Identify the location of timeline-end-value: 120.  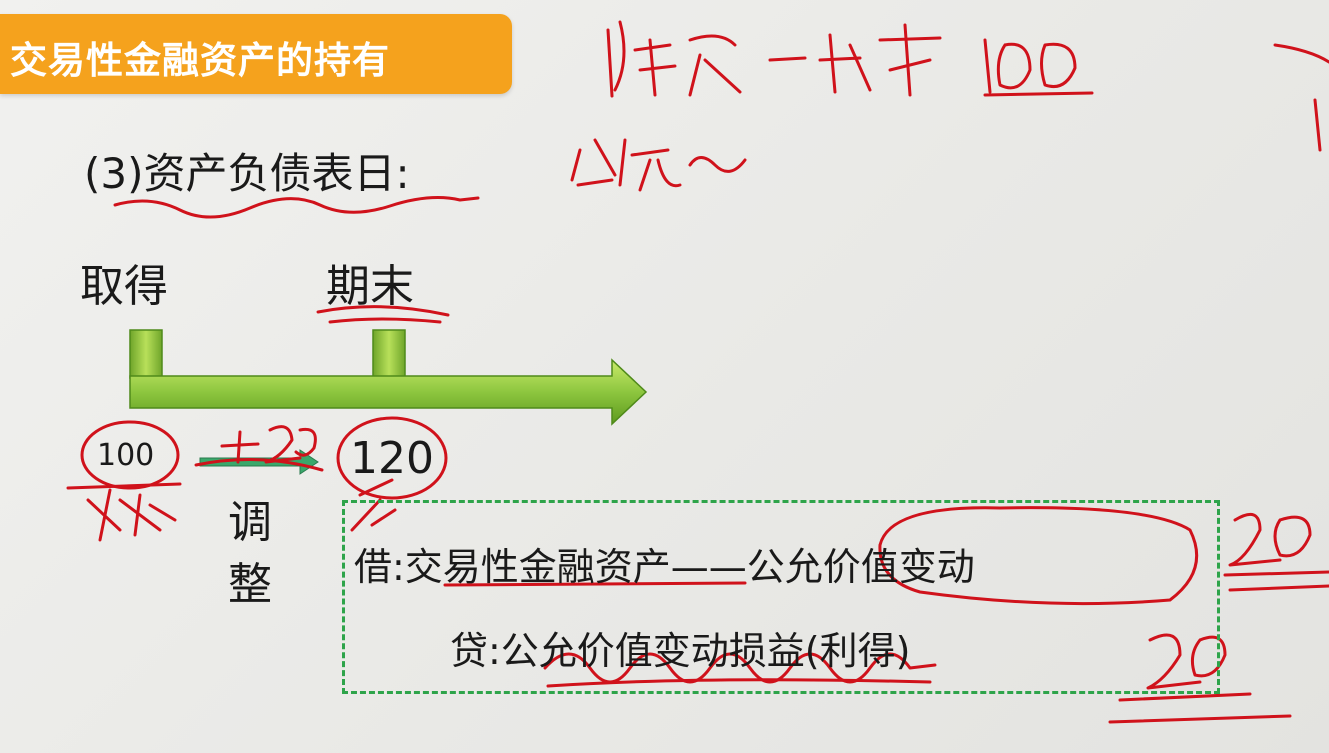
(392, 458).